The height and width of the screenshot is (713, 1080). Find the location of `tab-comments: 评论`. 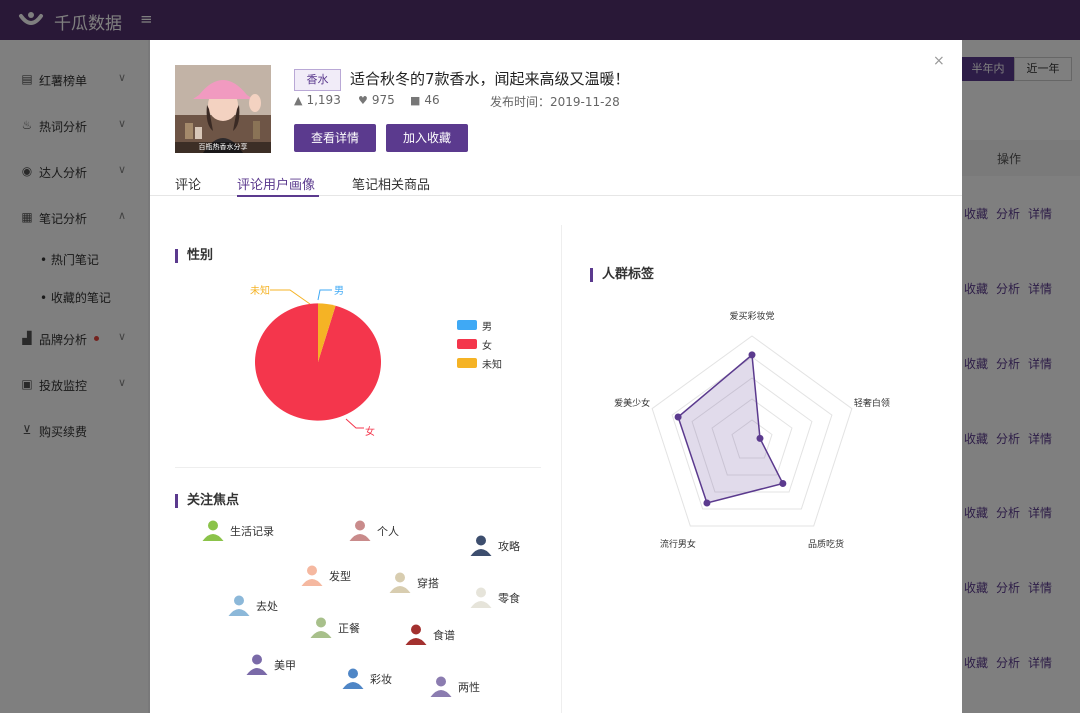

tab-comments: 评论 is located at coordinates (188, 183).